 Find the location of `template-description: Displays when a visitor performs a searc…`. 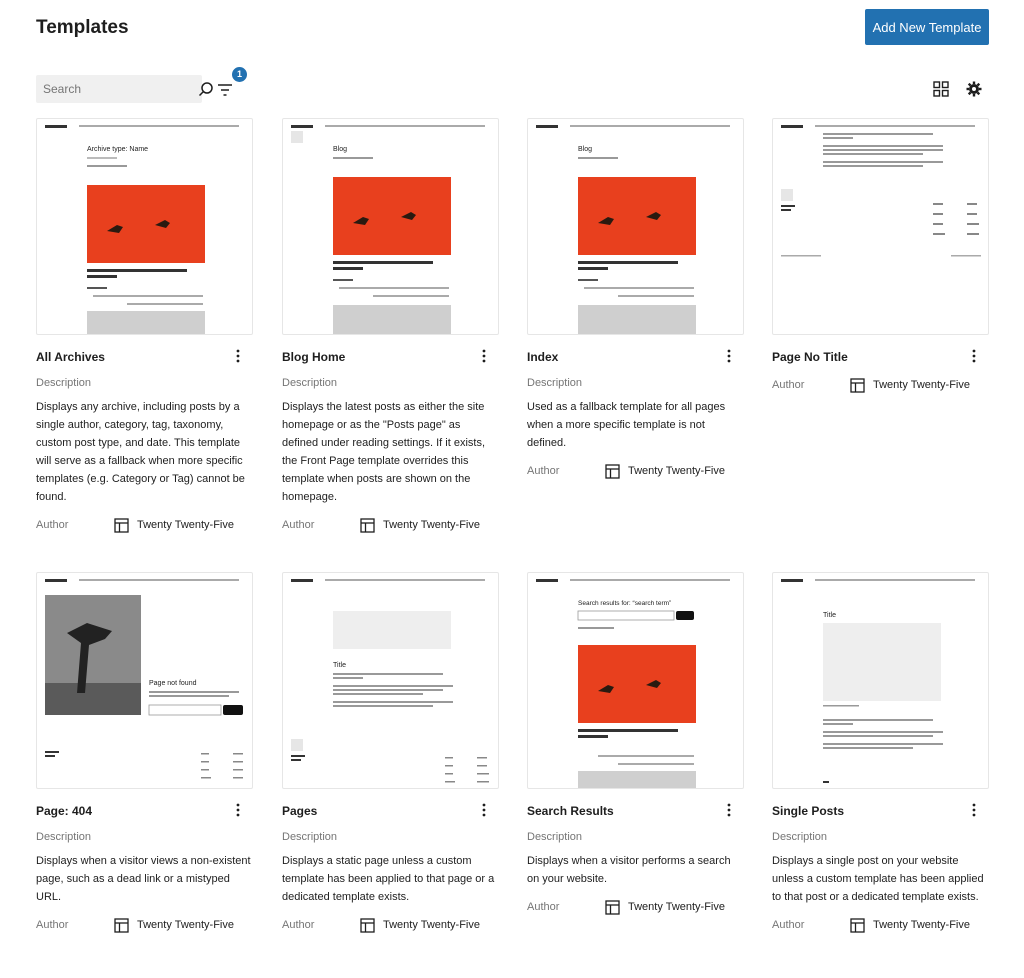

template-description: Displays when a visitor performs a searc… is located at coordinates (629, 870).